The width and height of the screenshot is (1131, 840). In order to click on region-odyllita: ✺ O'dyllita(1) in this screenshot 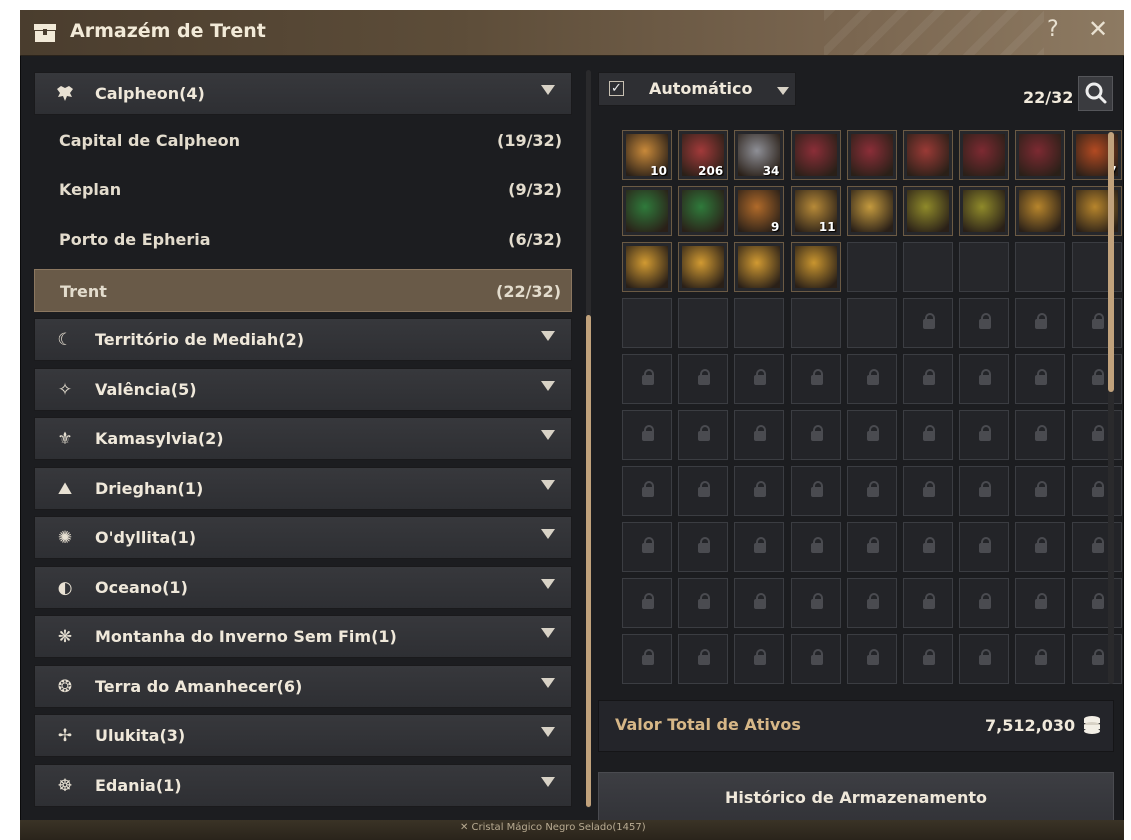, I will do `click(303, 537)`.